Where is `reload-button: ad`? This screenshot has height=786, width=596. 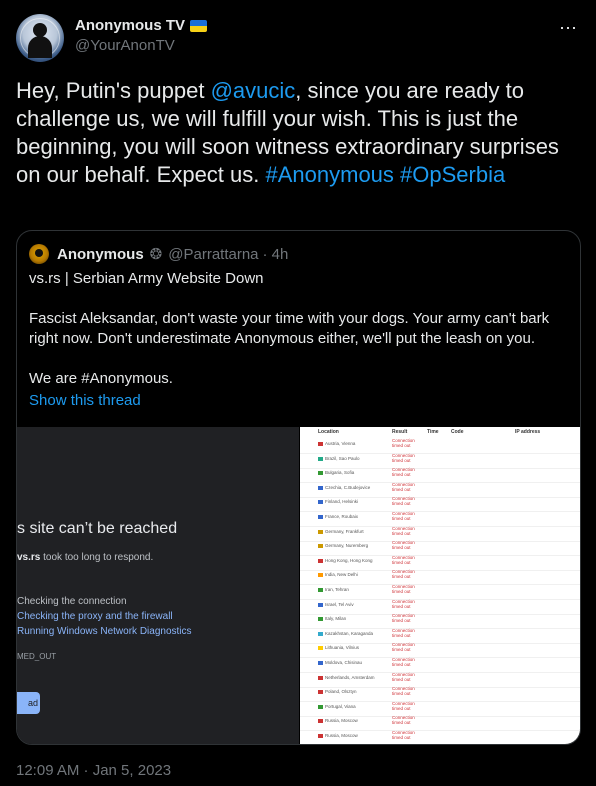
reload-button: ad is located at coordinates (28, 703).